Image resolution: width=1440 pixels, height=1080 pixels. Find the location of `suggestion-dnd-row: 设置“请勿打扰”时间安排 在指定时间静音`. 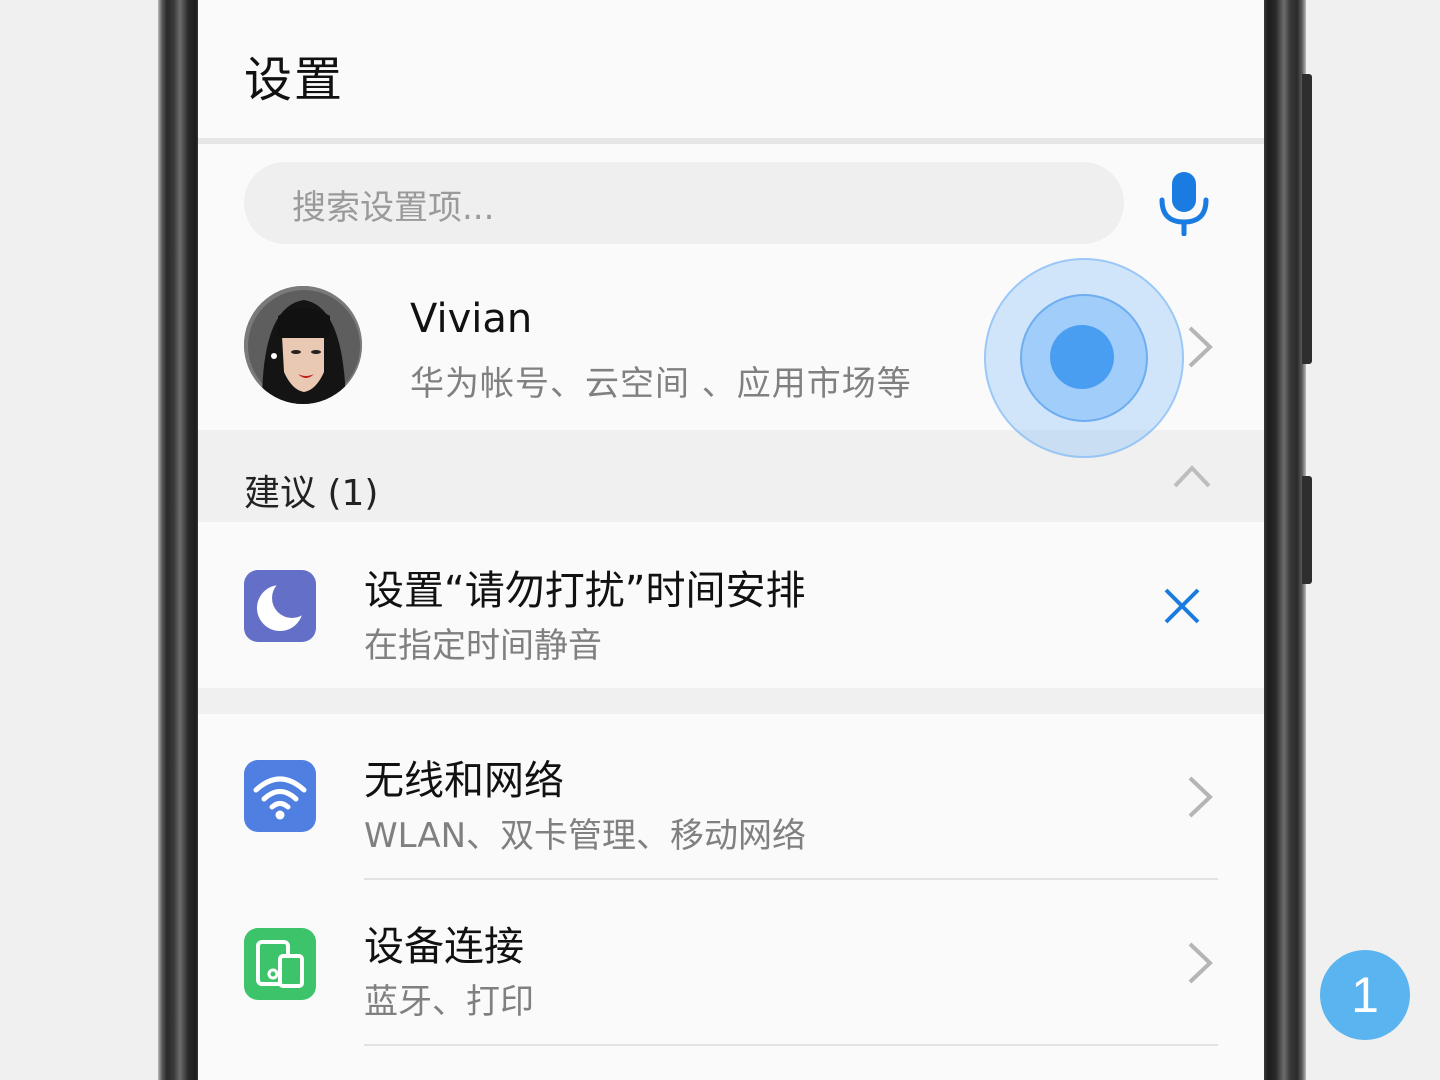

suggestion-dnd-row: 设置“请勿打扰”时间安排 在指定时间静音 is located at coordinates (731, 605).